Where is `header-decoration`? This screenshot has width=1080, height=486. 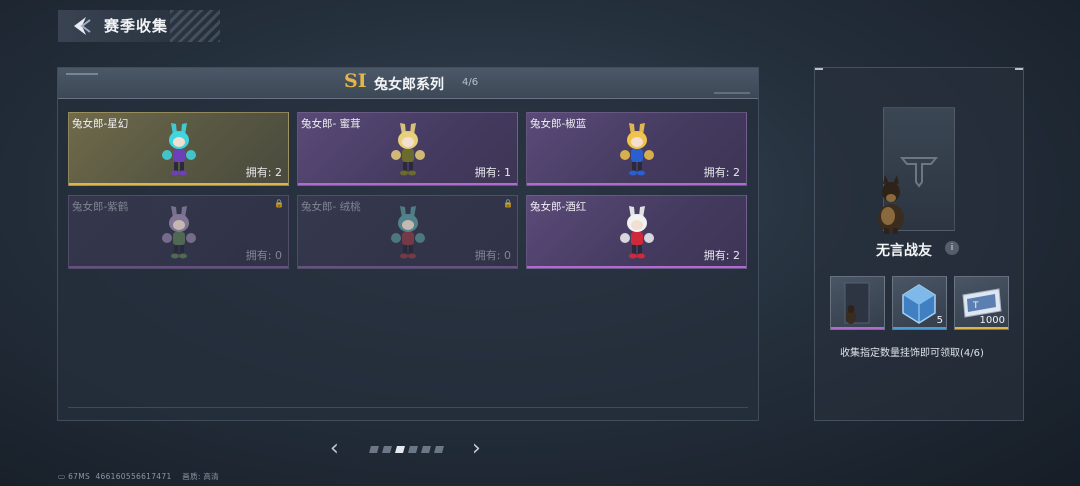
header-decoration is located at coordinates (195, 26).